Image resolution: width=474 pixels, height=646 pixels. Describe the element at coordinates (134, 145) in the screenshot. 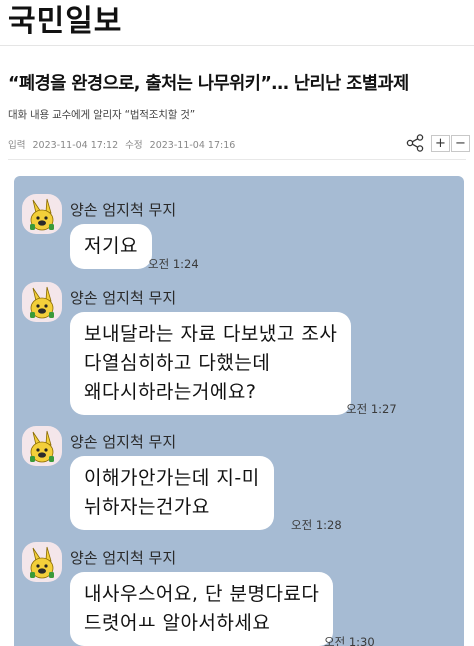

I see `edit-label: 수정` at that location.